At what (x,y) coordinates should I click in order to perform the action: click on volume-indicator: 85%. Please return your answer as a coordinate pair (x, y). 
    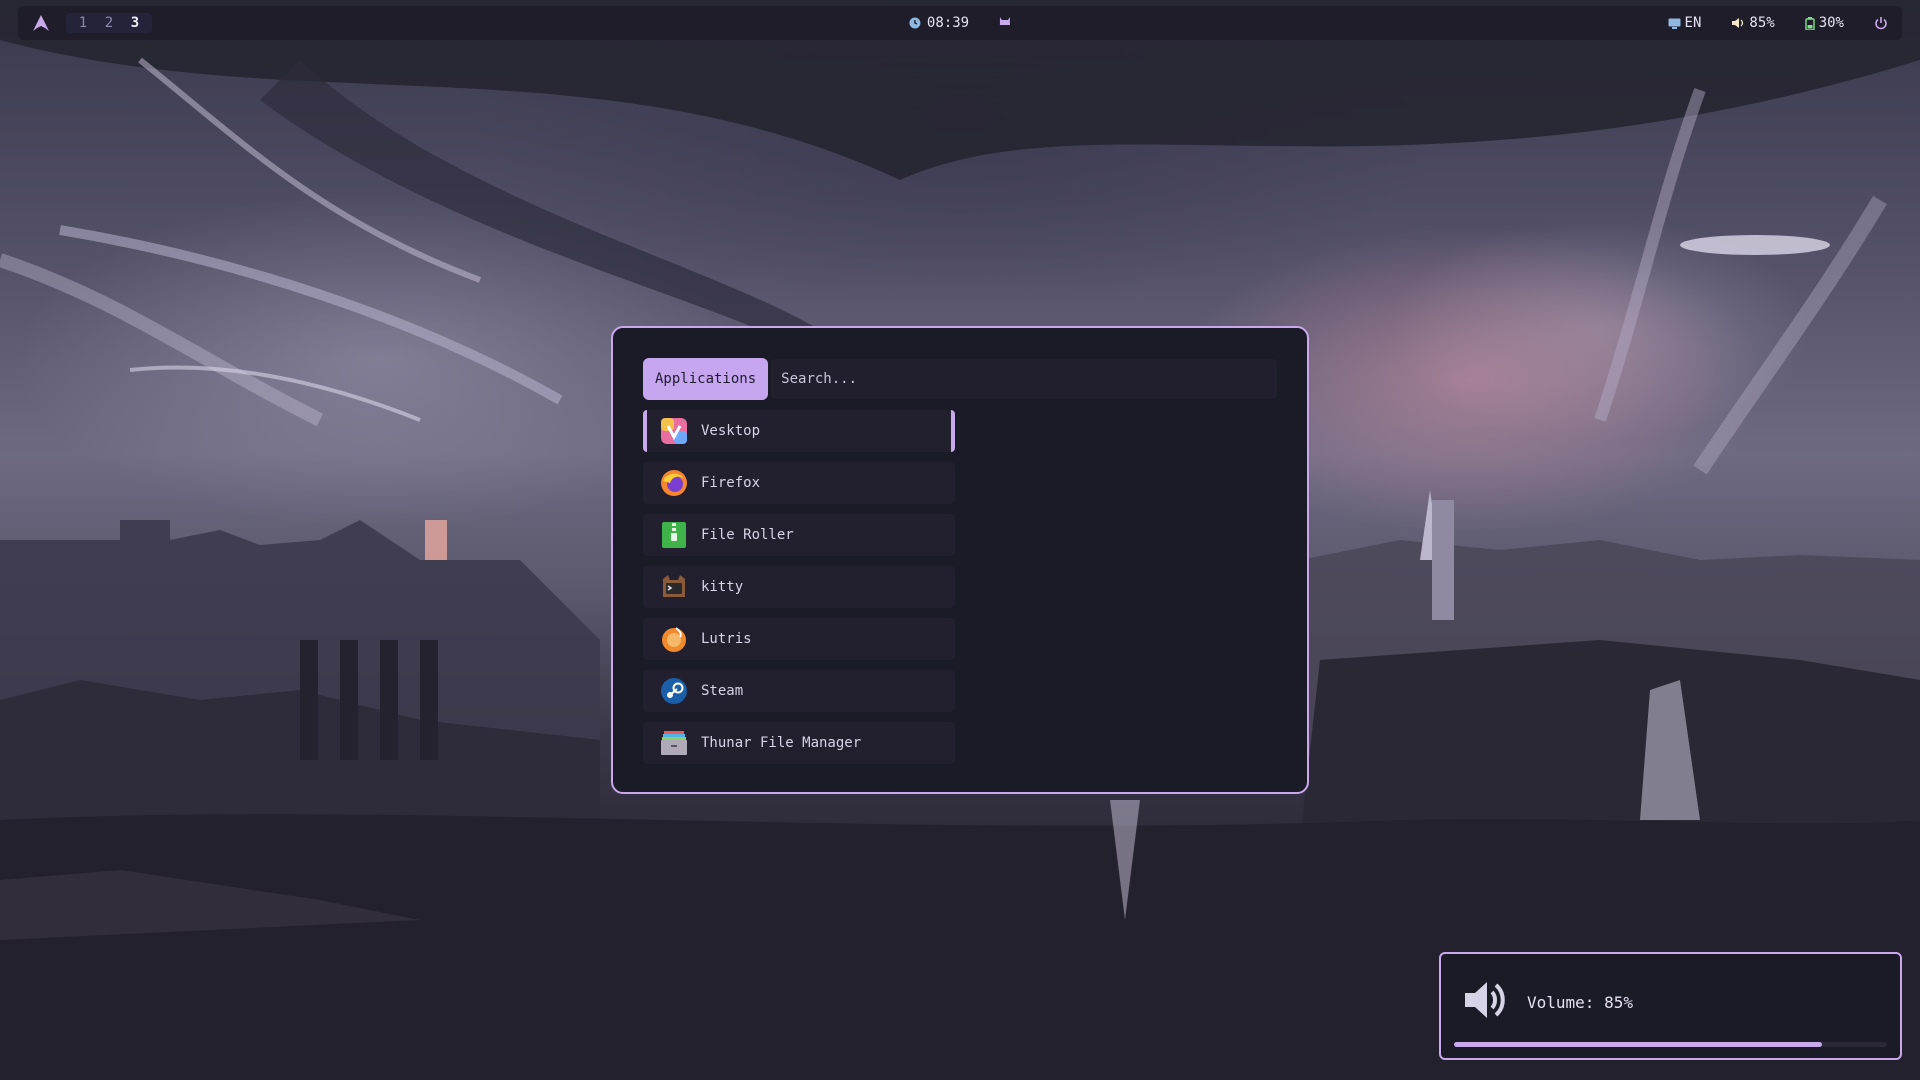
    Looking at the image, I should click on (1753, 23).